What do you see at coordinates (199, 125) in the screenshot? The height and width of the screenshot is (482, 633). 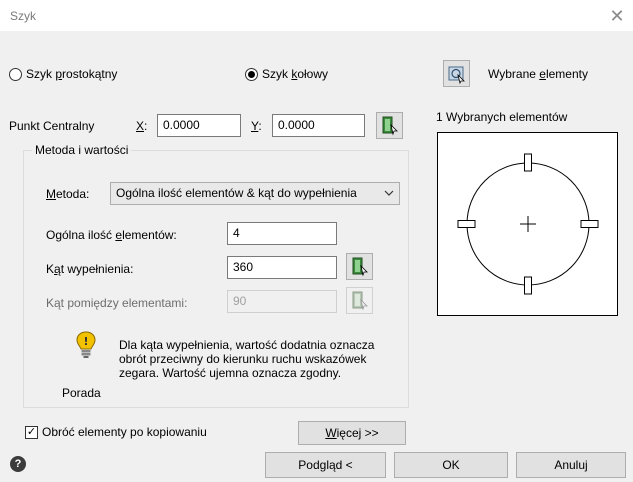 I see `center-x-input: 0.0000` at bounding box center [199, 125].